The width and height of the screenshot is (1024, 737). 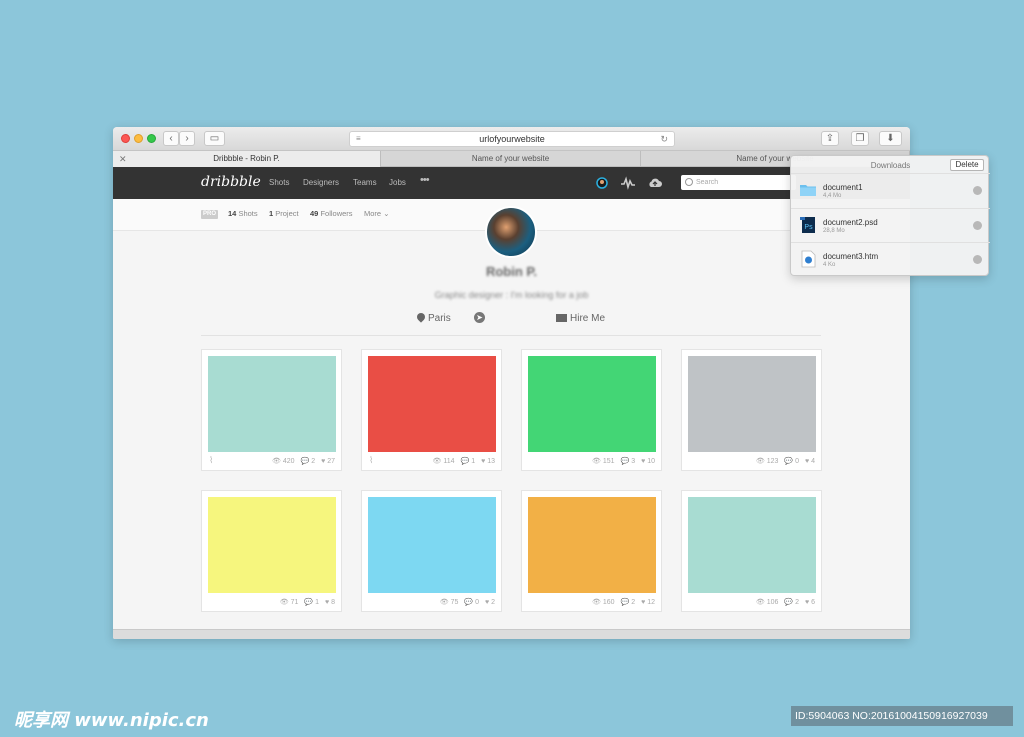 I want to click on search-placeholder: Search, so click(x=707, y=182).